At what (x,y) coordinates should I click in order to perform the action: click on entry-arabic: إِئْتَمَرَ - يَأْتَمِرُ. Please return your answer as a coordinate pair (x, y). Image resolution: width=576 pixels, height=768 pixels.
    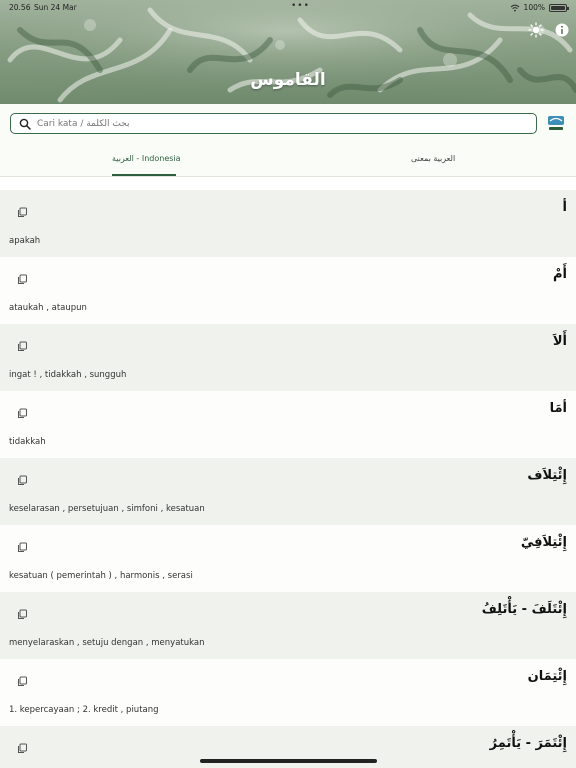
    Looking at the image, I should click on (528, 743).